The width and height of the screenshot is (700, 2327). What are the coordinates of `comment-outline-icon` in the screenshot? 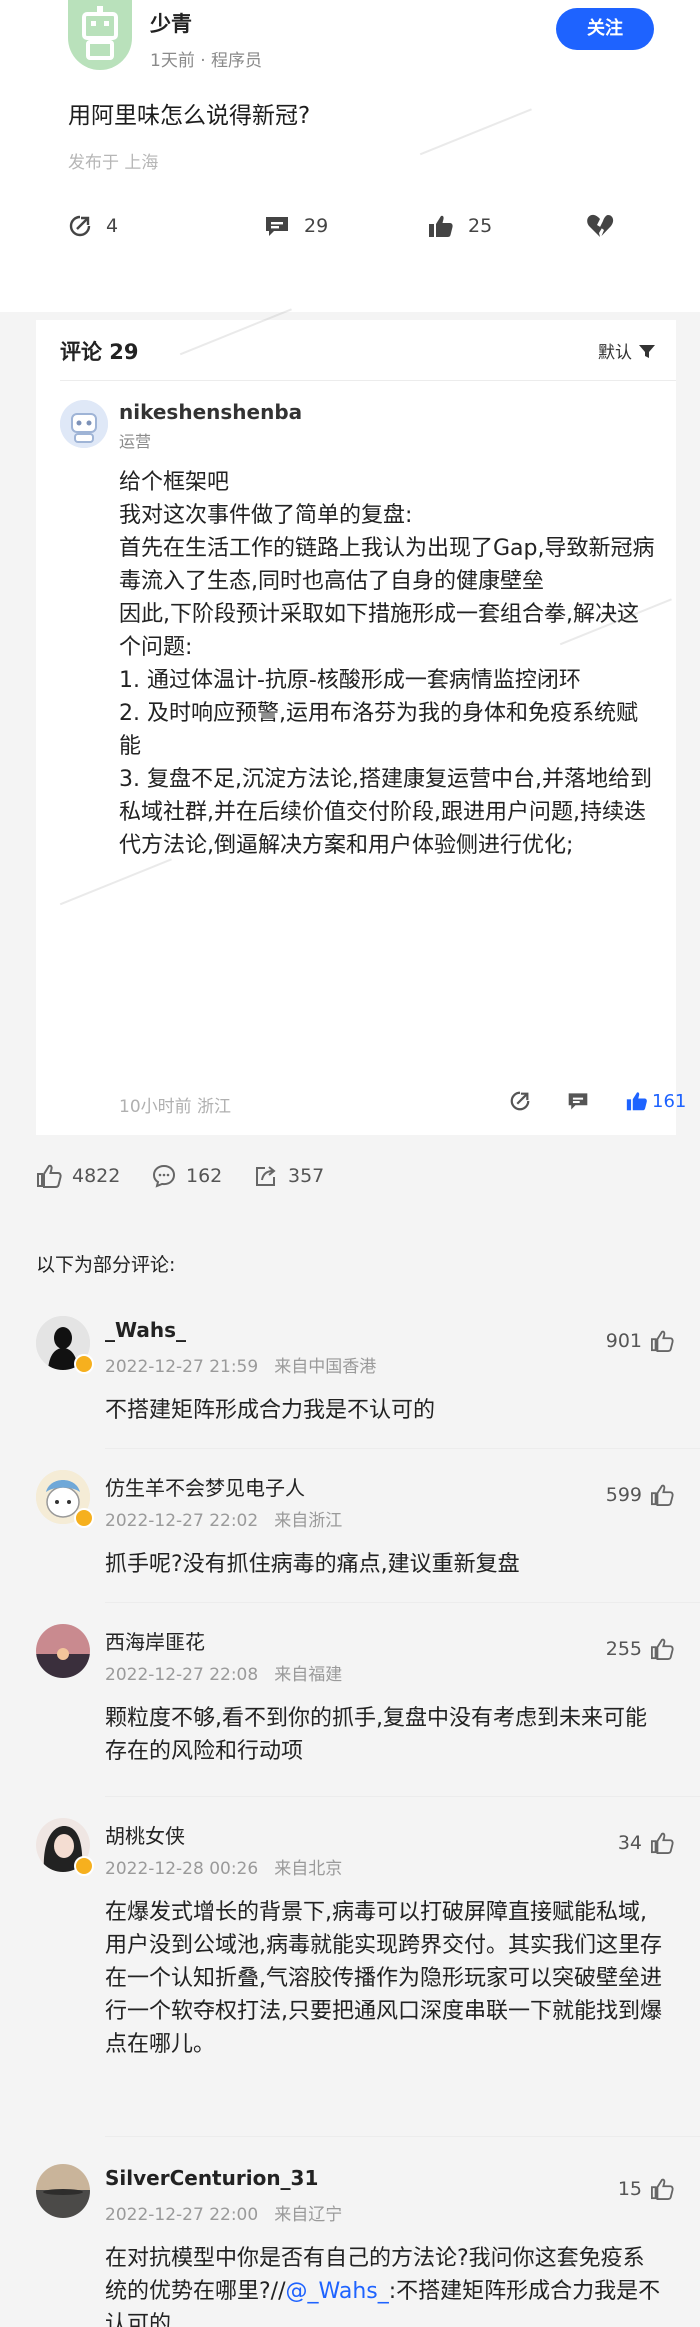 It's located at (164, 1176).